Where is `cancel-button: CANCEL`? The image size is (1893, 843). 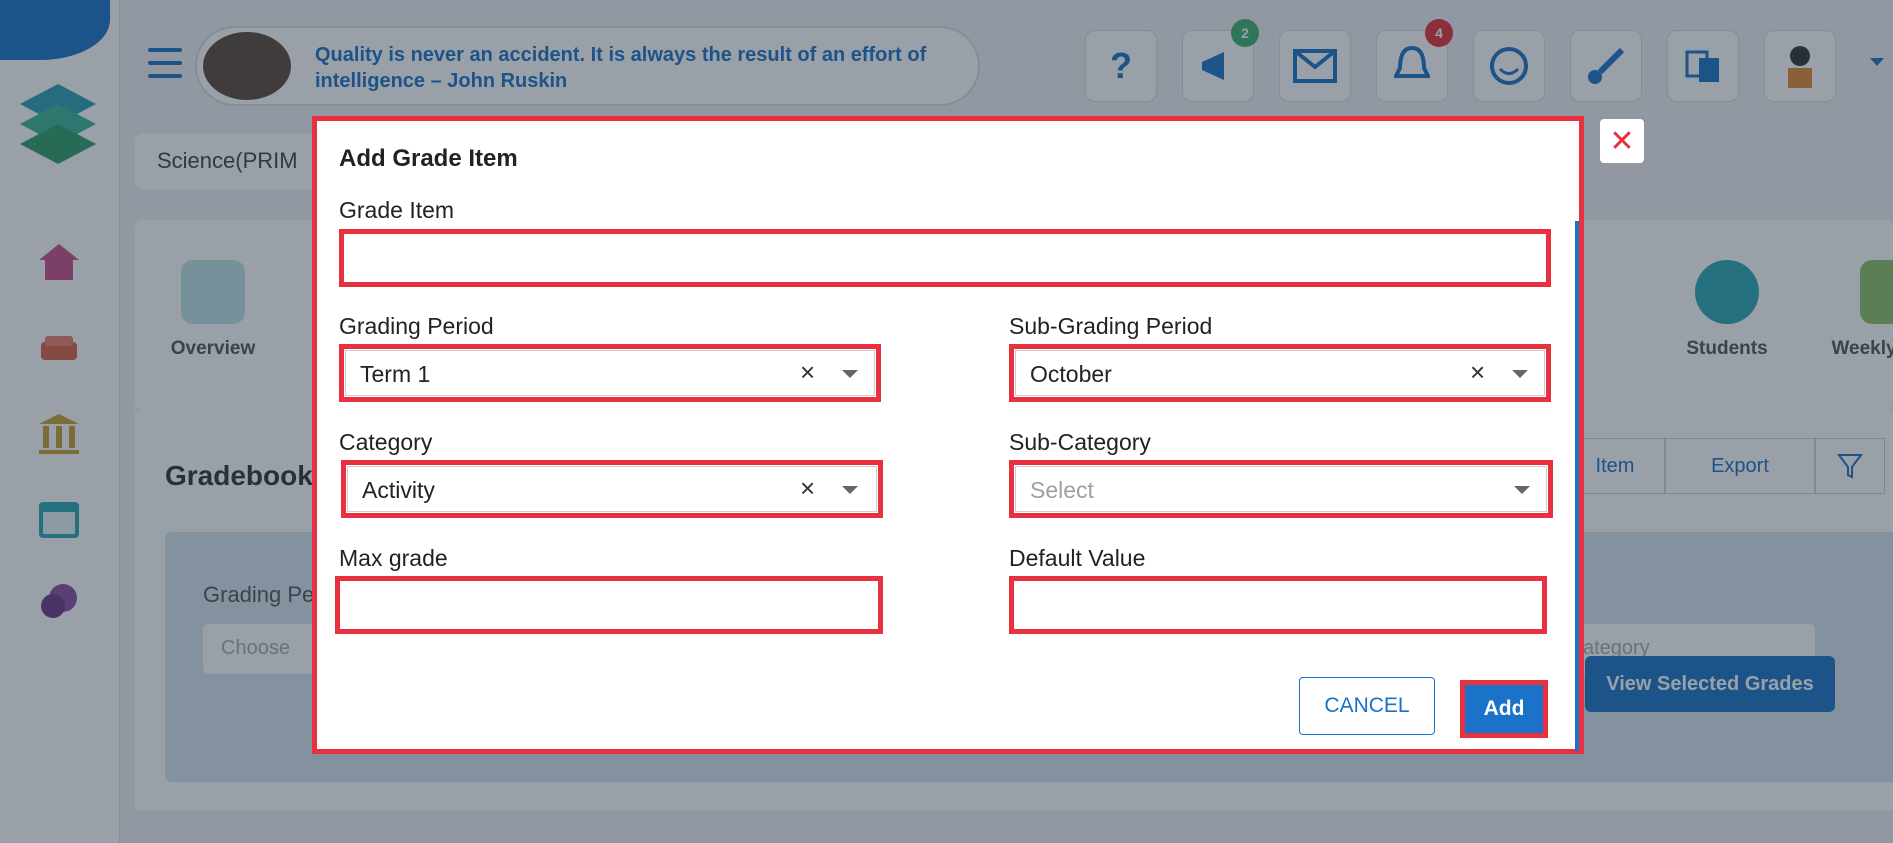
cancel-button: CANCEL is located at coordinates (1367, 706).